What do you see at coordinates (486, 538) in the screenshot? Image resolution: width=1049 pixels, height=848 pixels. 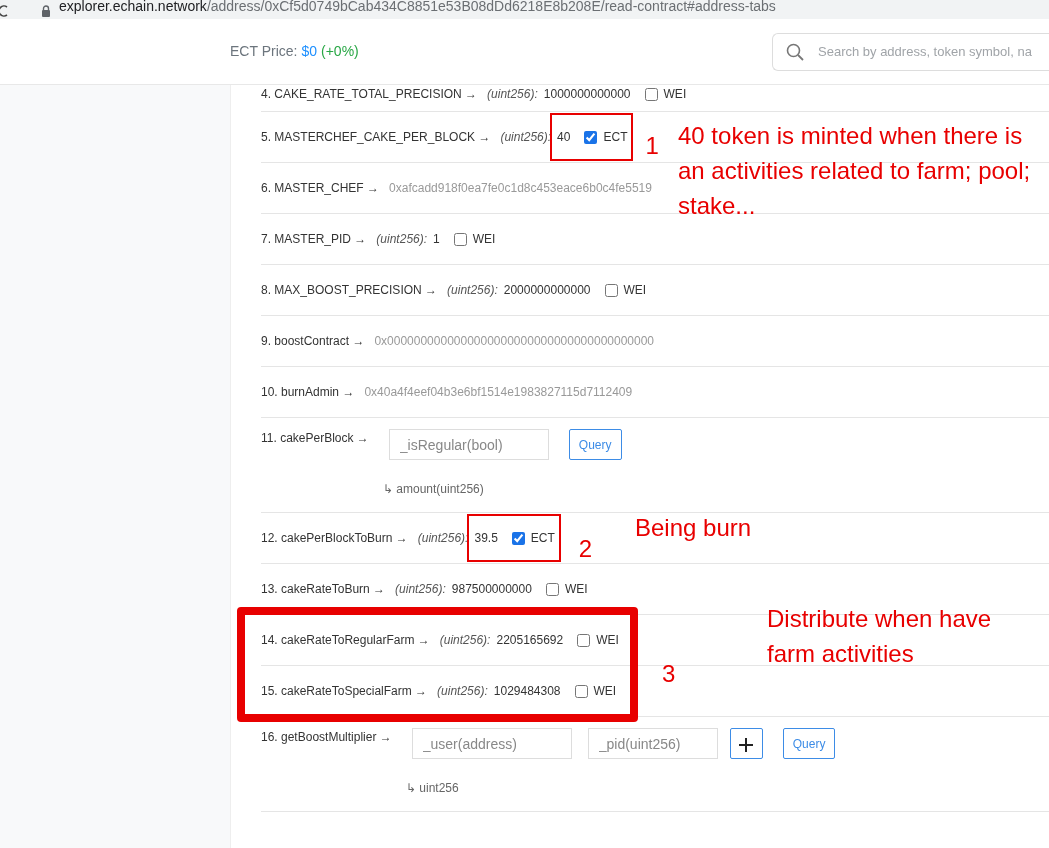 I see `result-value: 39.5` at bounding box center [486, 538].